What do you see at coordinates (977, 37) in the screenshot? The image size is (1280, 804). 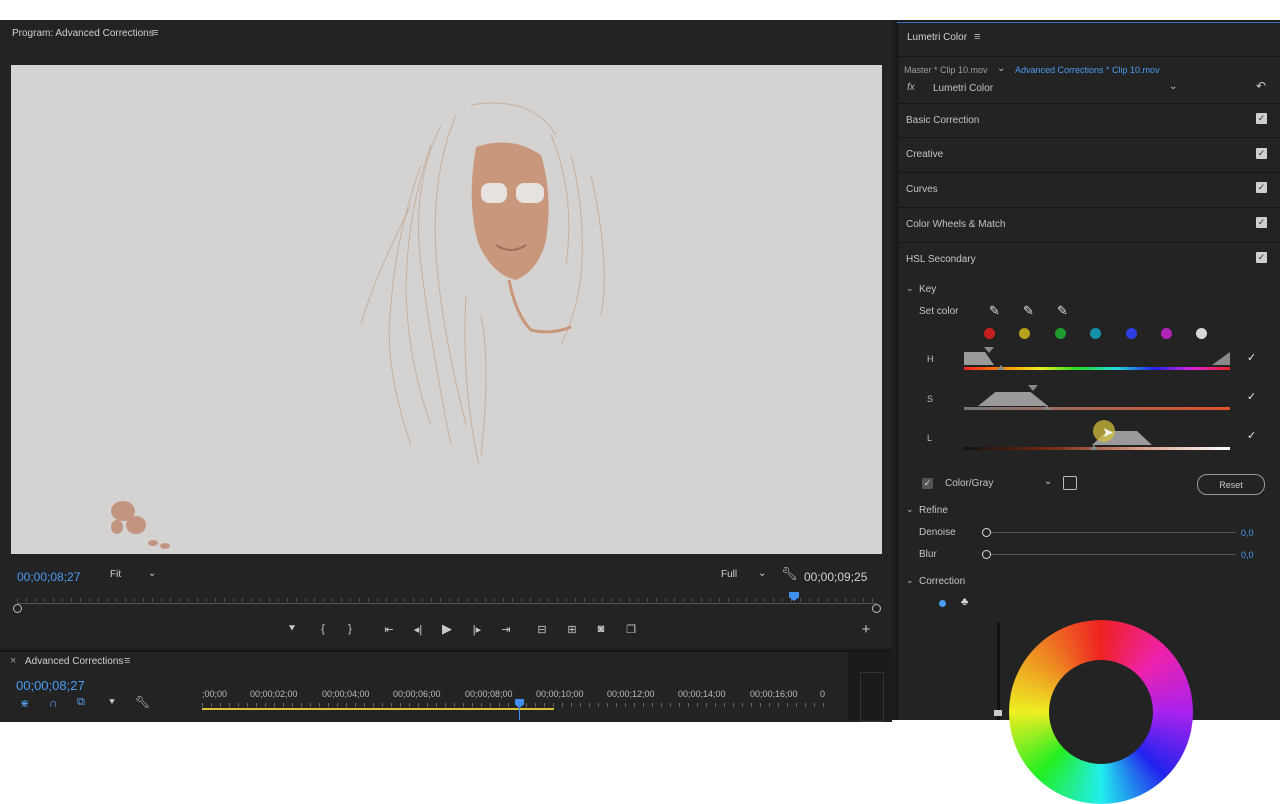 I see `lumetri-menu-icon: ≡` at bounding box center [977, 37].